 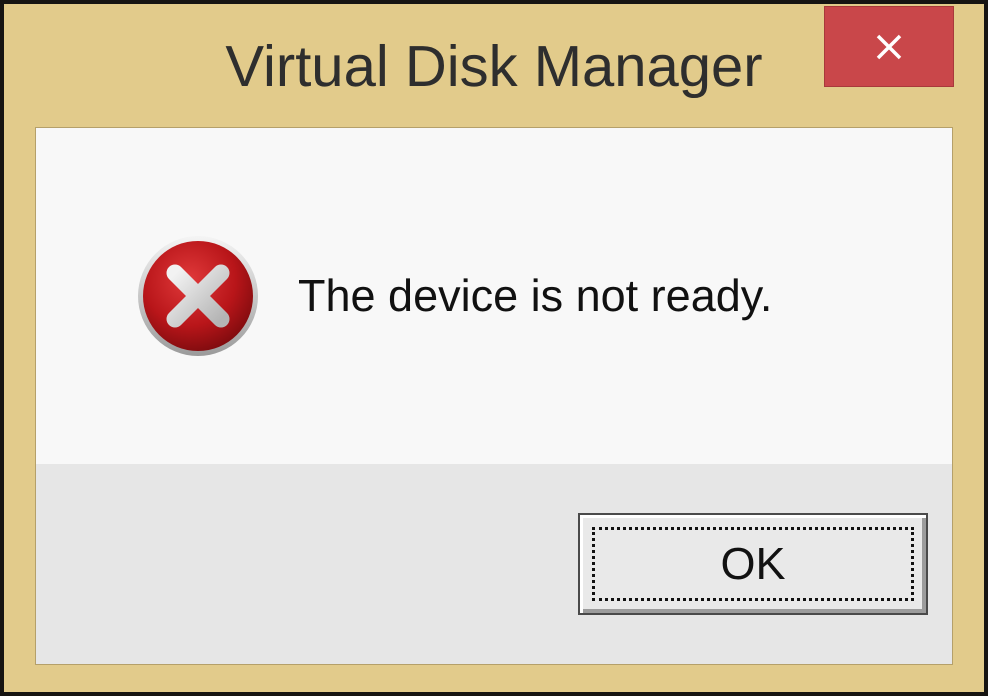 I want to click on error-message: The device is not ready., so click(x=535, y=296).